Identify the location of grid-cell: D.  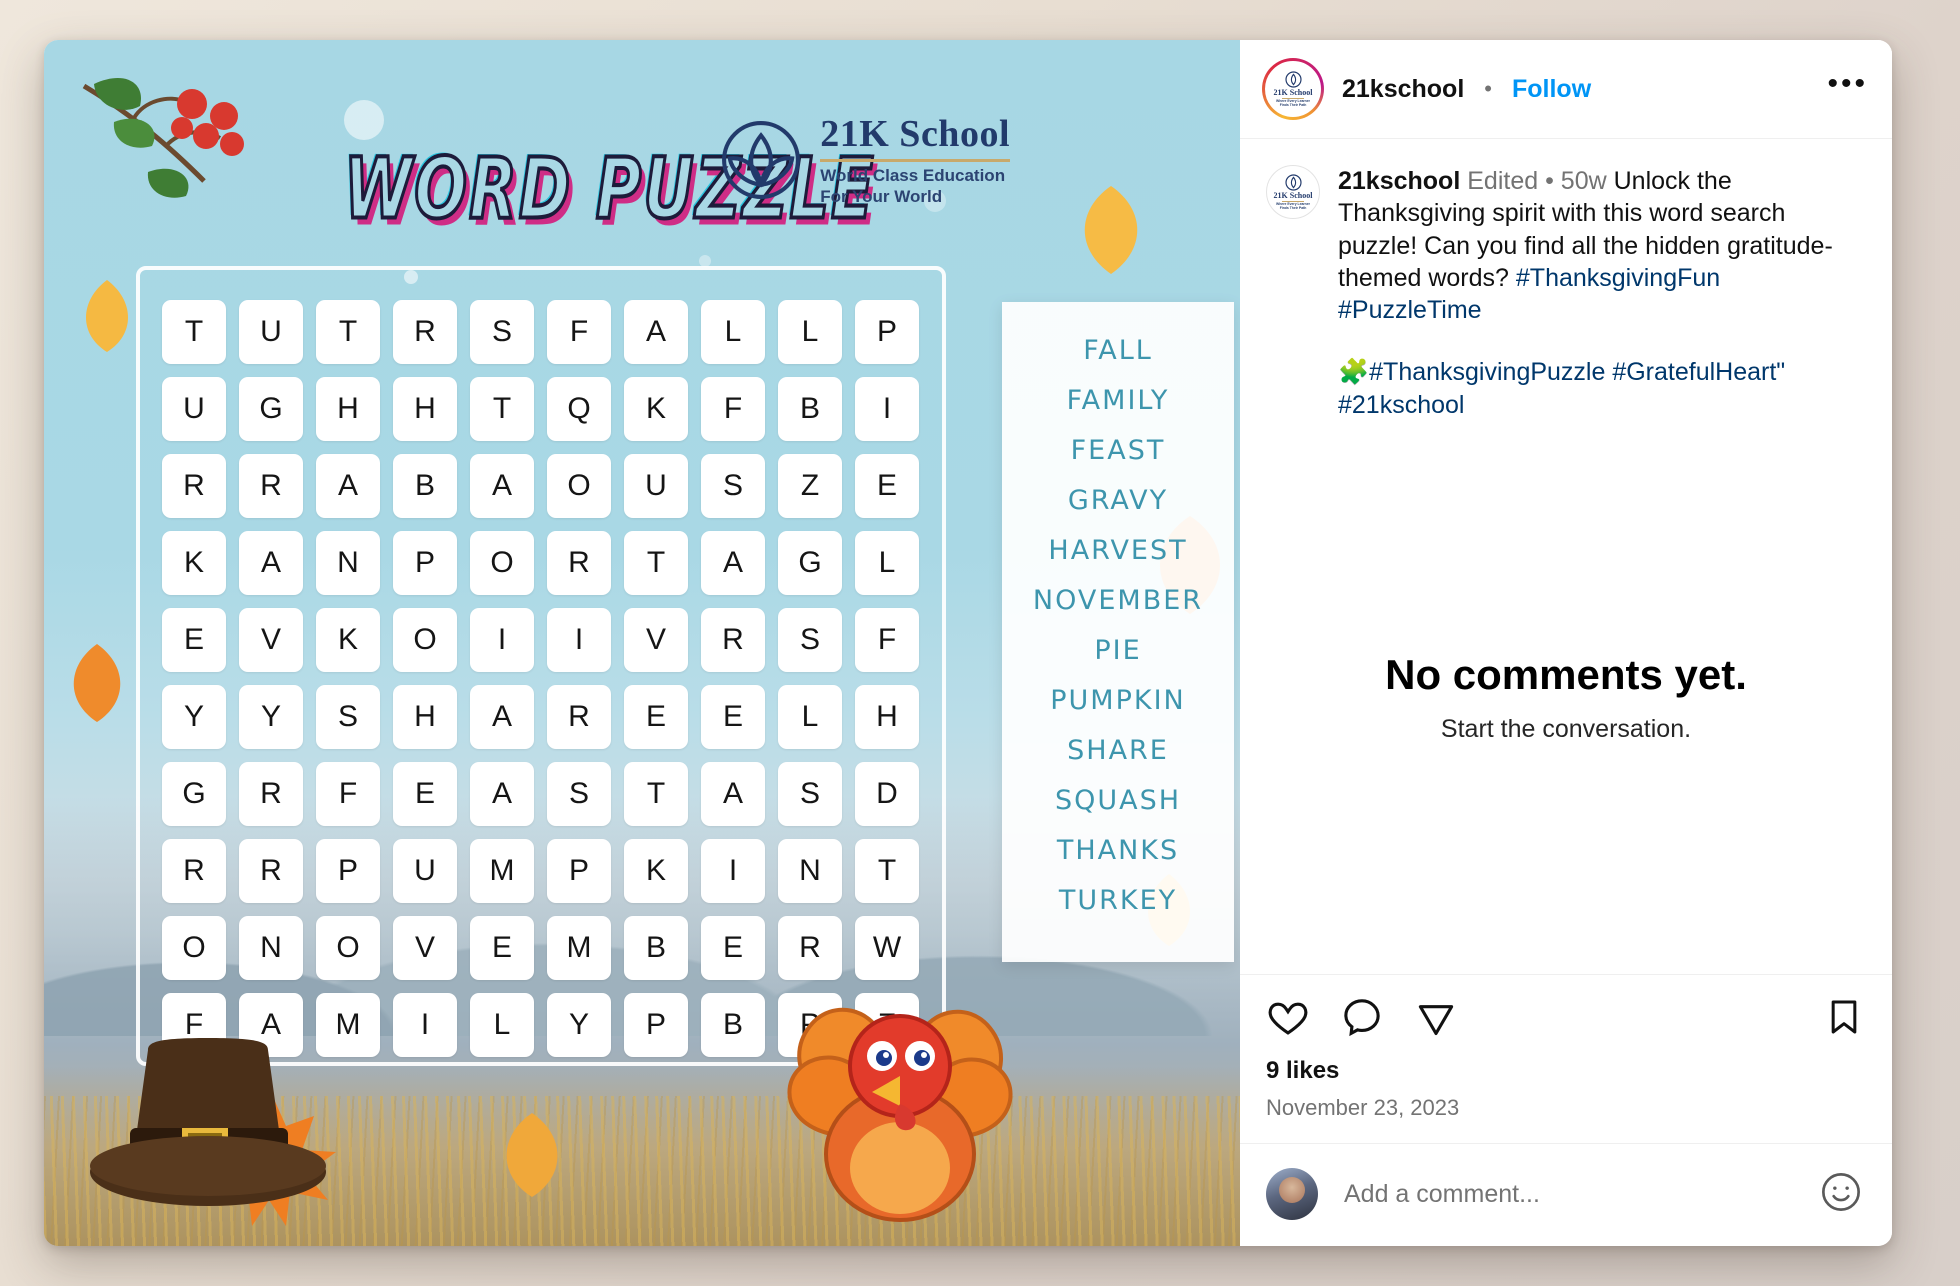
(887, 794).